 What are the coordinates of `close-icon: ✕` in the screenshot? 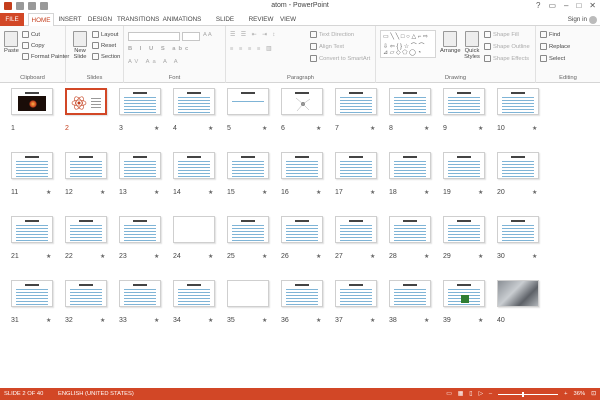 It's located at (592, 5).